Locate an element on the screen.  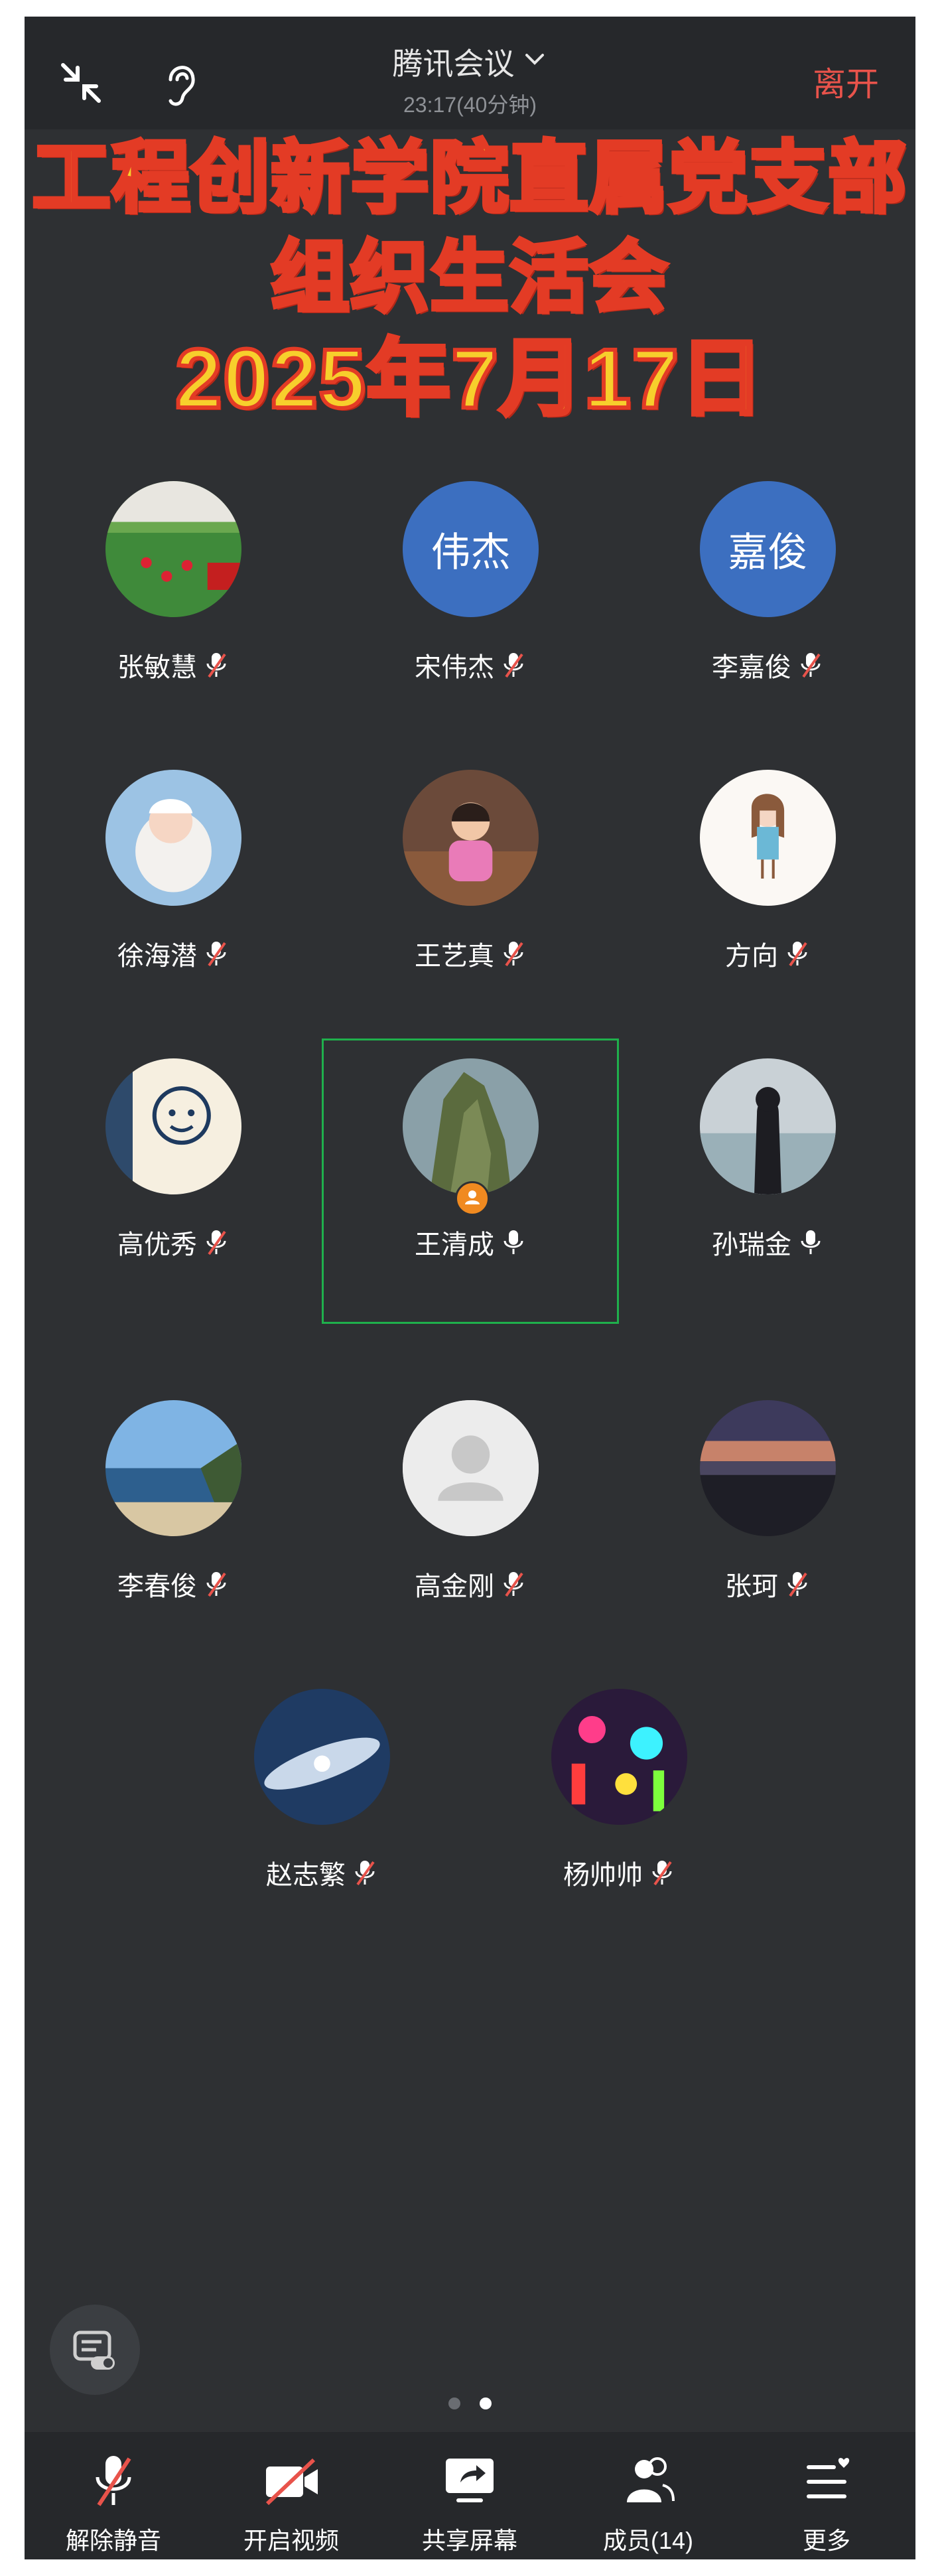
page-dot is located at coordinates (455, 2403).